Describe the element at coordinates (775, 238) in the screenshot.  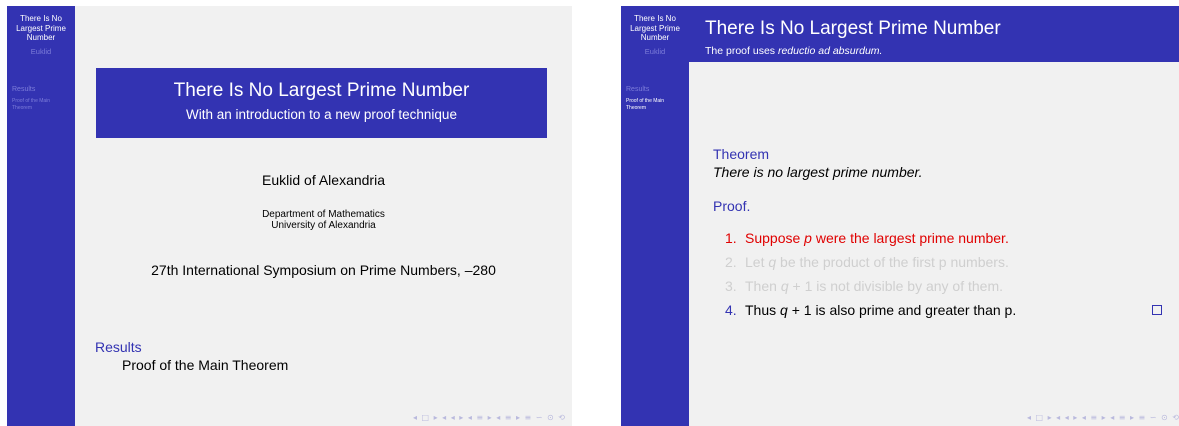
I see `step-text: Suppose` at that location.